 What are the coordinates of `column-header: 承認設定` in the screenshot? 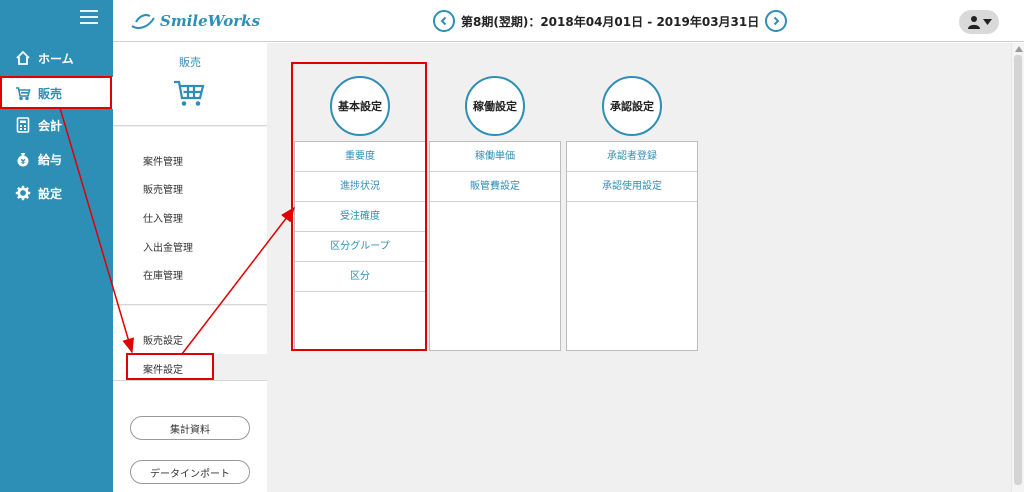 It's located at (632, 102).